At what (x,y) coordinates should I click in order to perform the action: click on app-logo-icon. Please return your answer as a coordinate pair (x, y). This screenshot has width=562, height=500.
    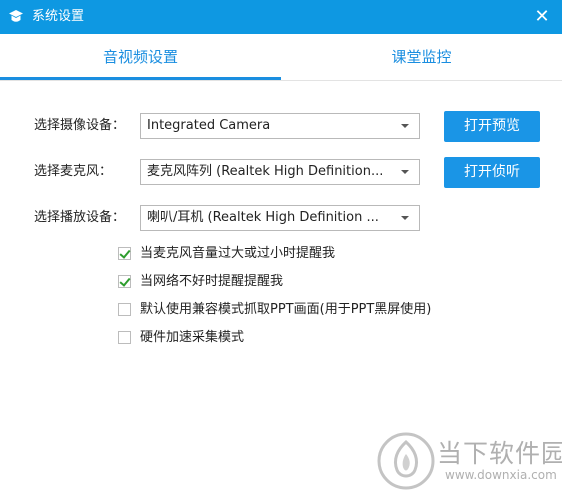
    Looking at the image, I should click on (16, 16).